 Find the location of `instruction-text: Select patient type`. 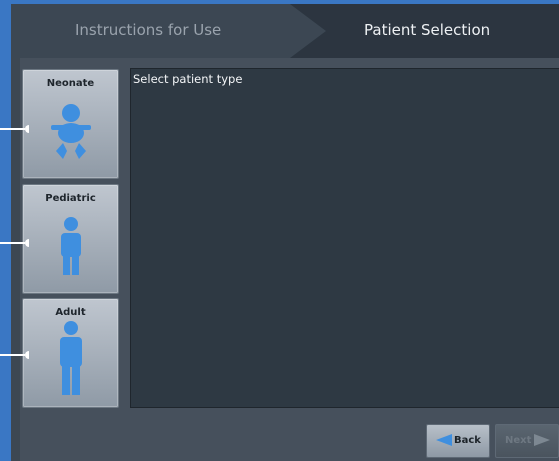

instruction-text: Select patient type is located at coordinates (188, 79).